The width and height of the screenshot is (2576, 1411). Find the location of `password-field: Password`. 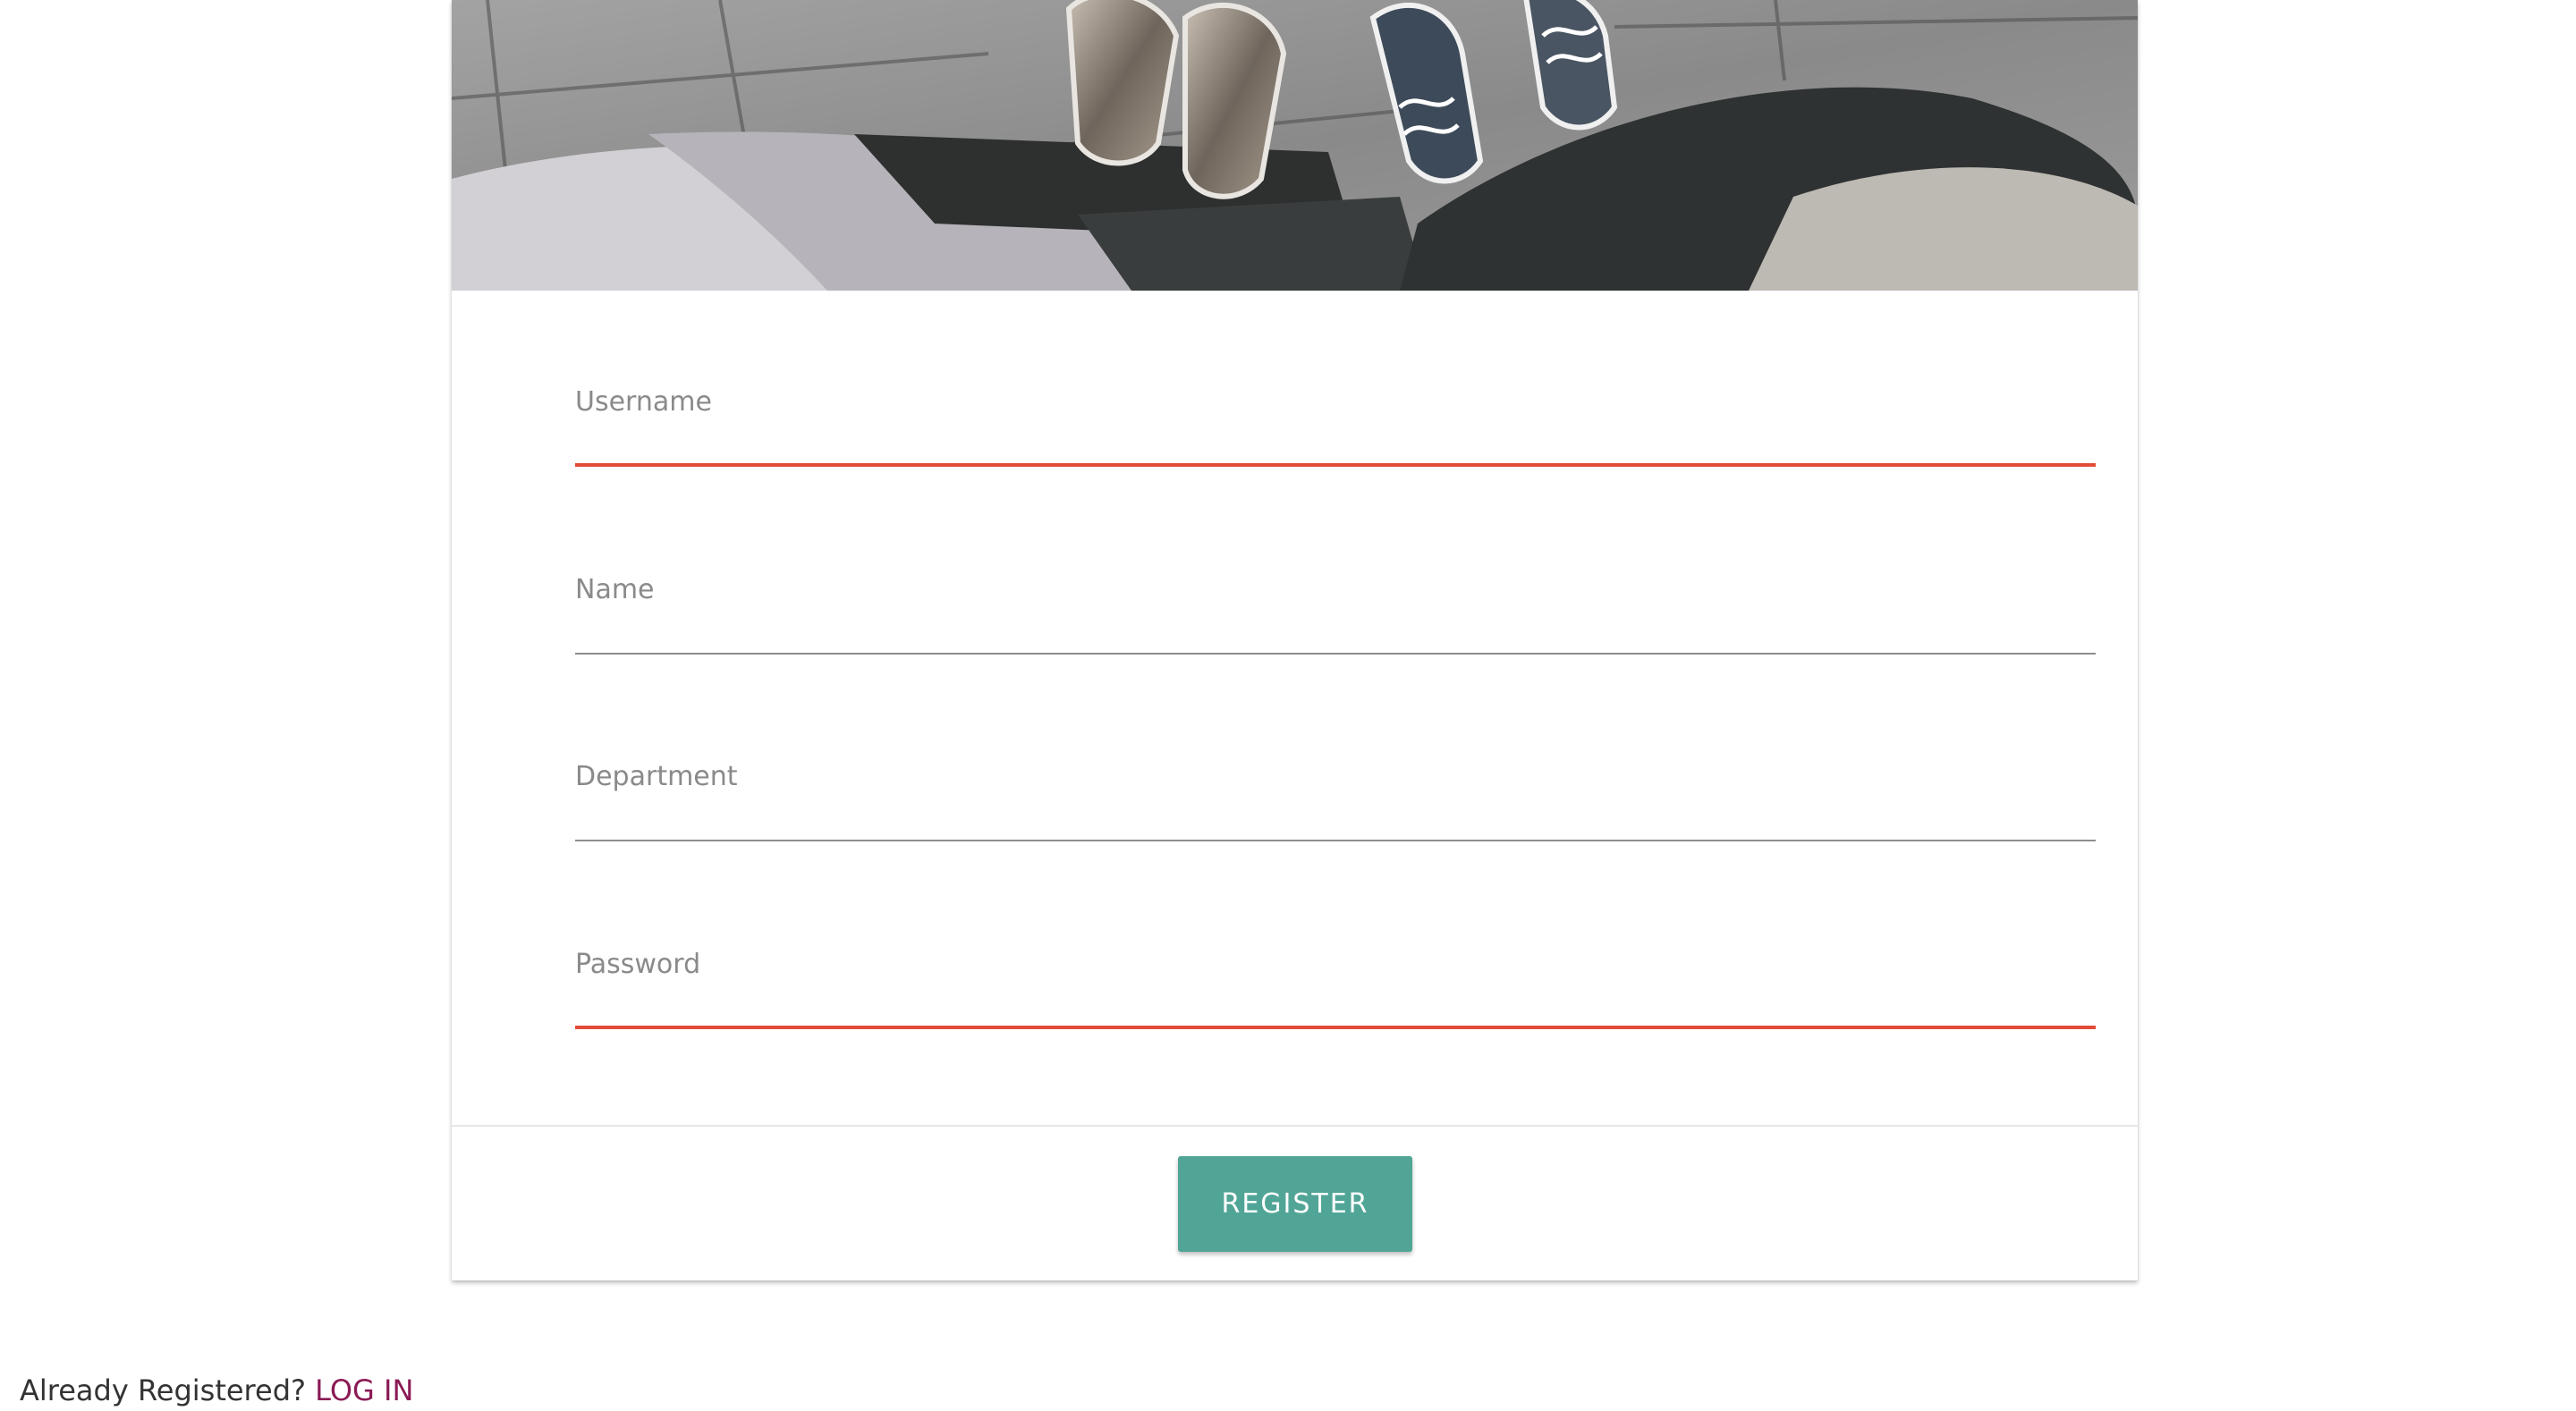

password-field: Password is located at coordinates (1335, 989).